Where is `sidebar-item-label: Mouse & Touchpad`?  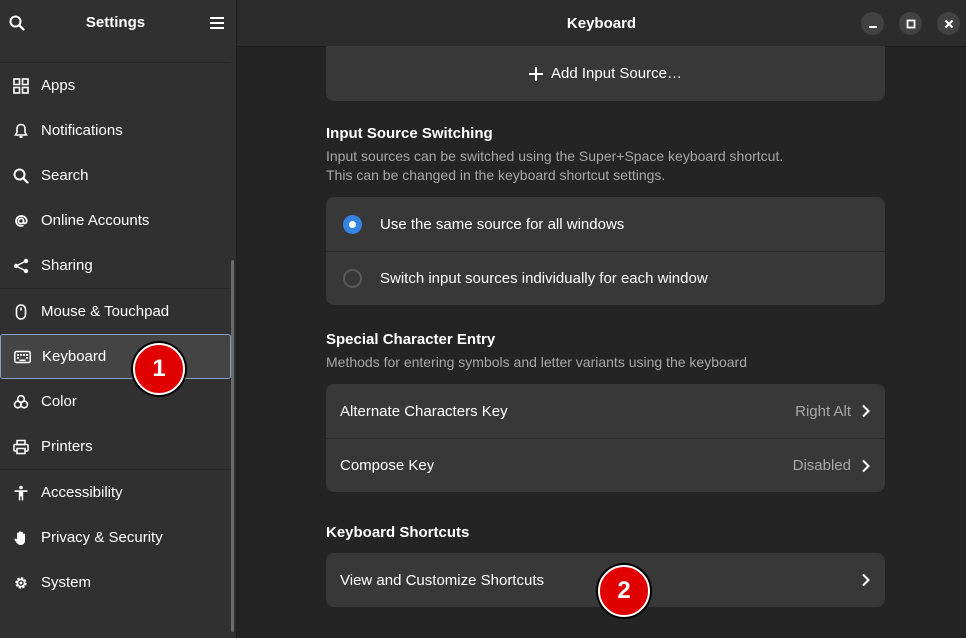
sidebar-item-label: Mouse & Touchpad is located at coordinates (105, 311).